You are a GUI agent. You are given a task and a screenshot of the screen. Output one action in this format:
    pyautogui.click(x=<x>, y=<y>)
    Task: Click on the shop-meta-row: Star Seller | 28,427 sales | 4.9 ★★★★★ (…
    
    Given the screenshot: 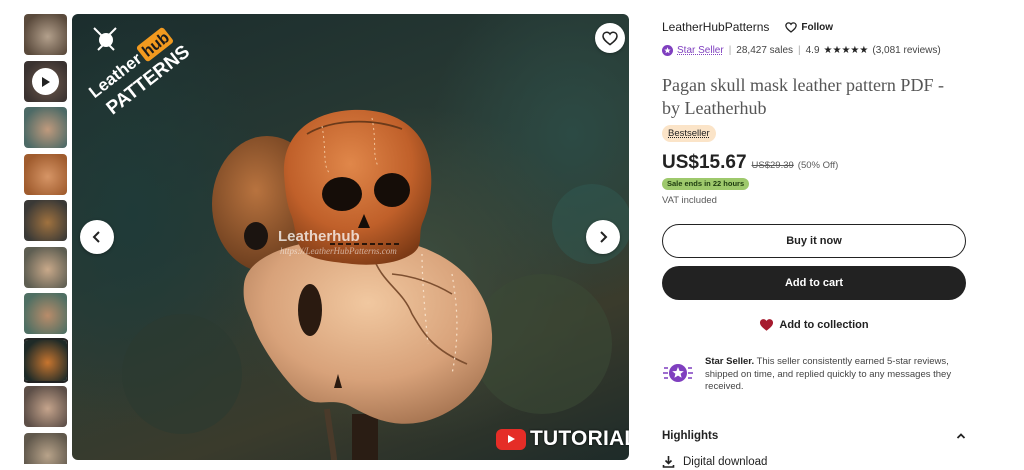 What is the action you would take?
    pyautogui.click(x=801, y=50)
    